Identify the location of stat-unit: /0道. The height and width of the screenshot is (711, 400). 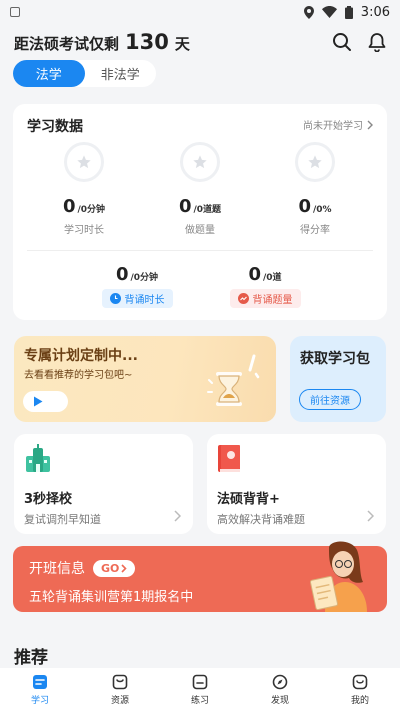
(272, 278).